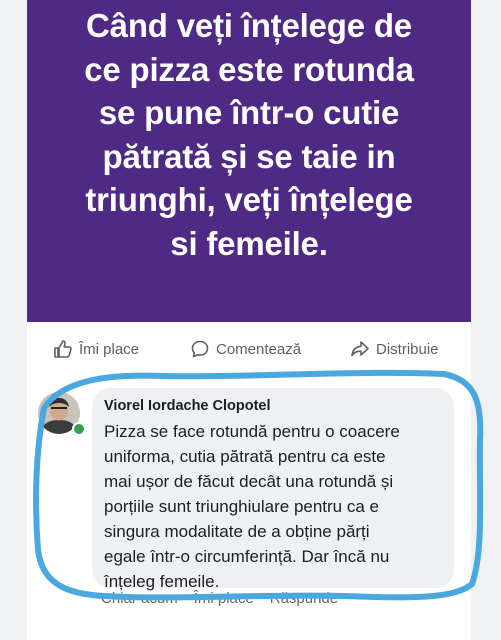  Describe the element at coordinates (360, 349) in the screenshot. I see `share-icon` at that location.